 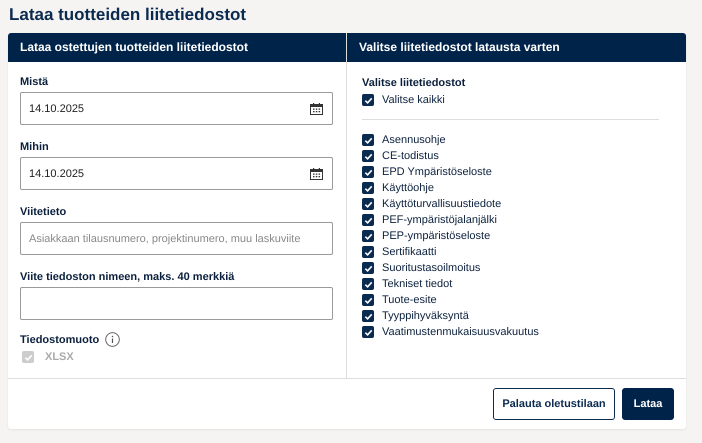 I want to click on input-field, so click(x=176, y=303).